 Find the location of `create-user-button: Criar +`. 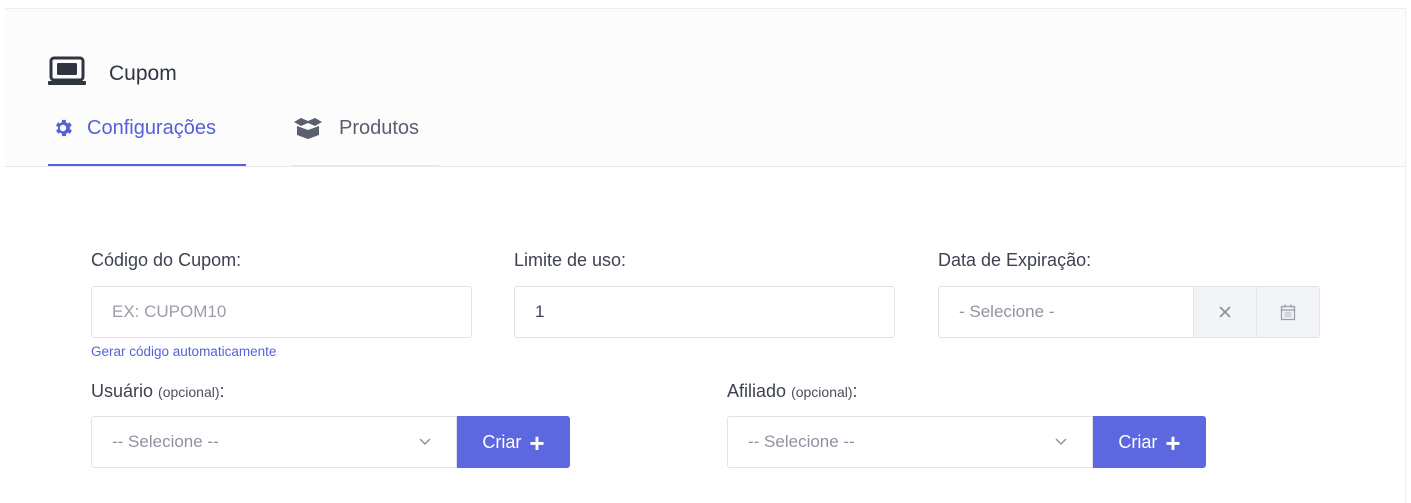

create-user-button: Criar + is located at coordinates (513, 442).